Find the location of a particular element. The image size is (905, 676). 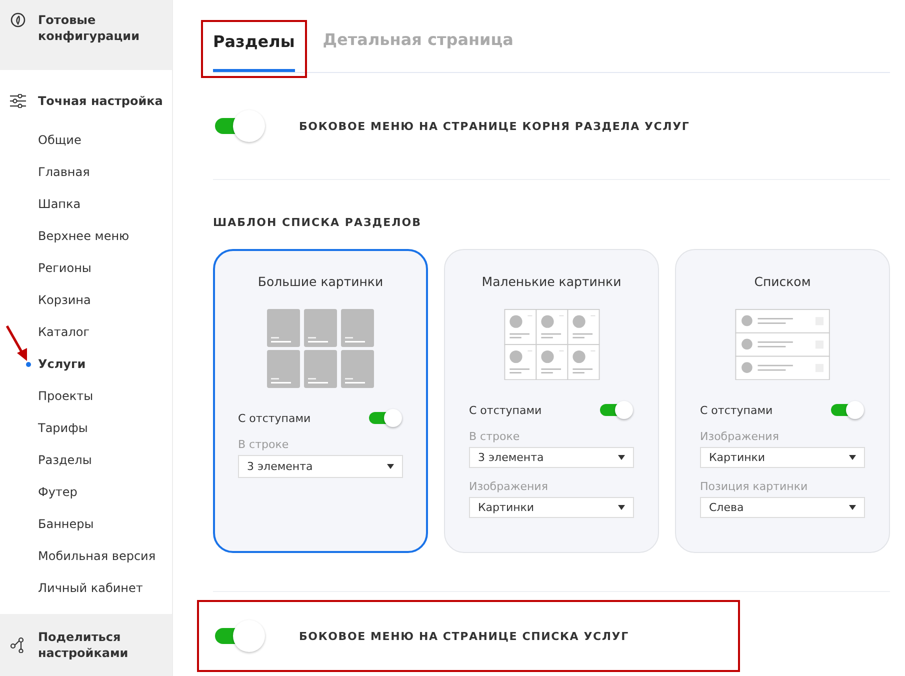

sidebar-link: Поделиться настройками is located at coordinates (88, 645).